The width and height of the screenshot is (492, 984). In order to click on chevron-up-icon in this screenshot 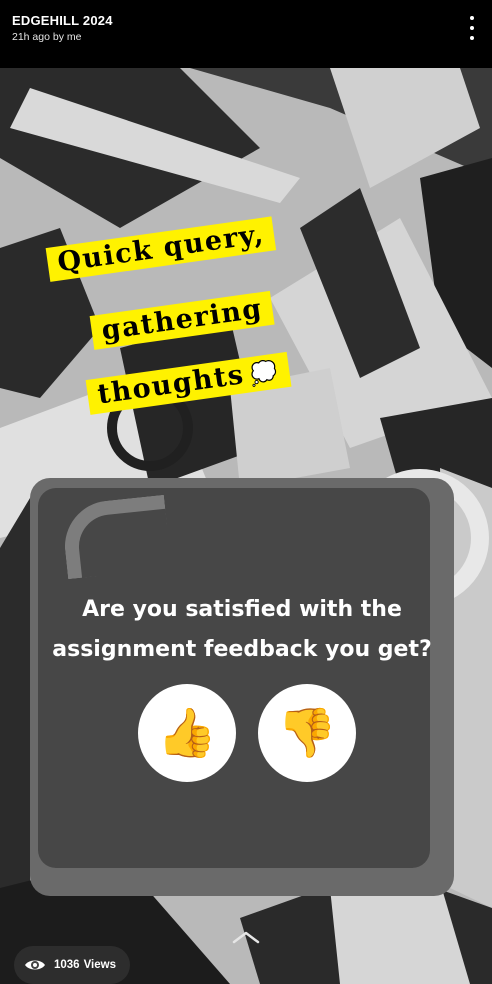, I will do `click(246, 937)`.